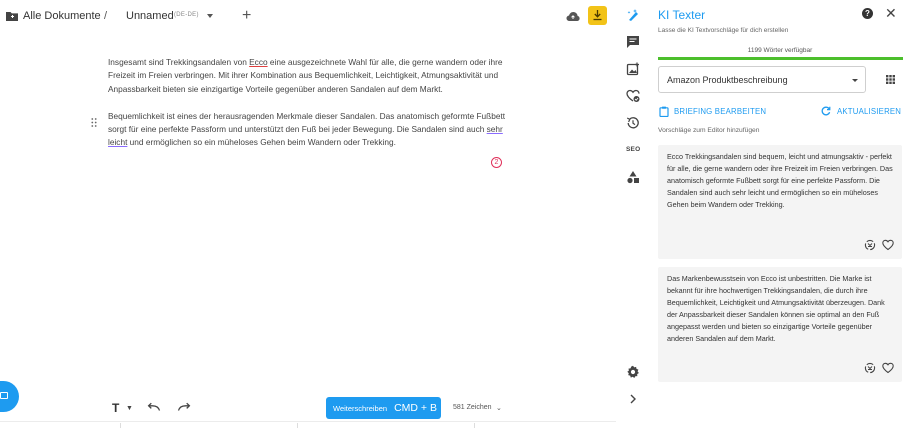  Describe the element at coordinates (780, 50) in the screenshot. I see `words-available: 1199 Wörter verfügbar` at that location.